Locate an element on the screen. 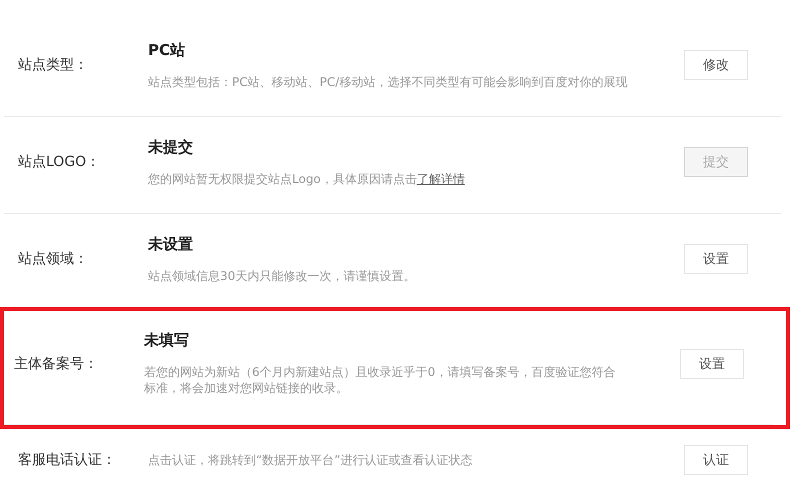 This screenshot has height=498, width=798. setting-description: 站点领域信息30天内只能修改一次，请谨慎设置。 is located at coordinates (282, 276).